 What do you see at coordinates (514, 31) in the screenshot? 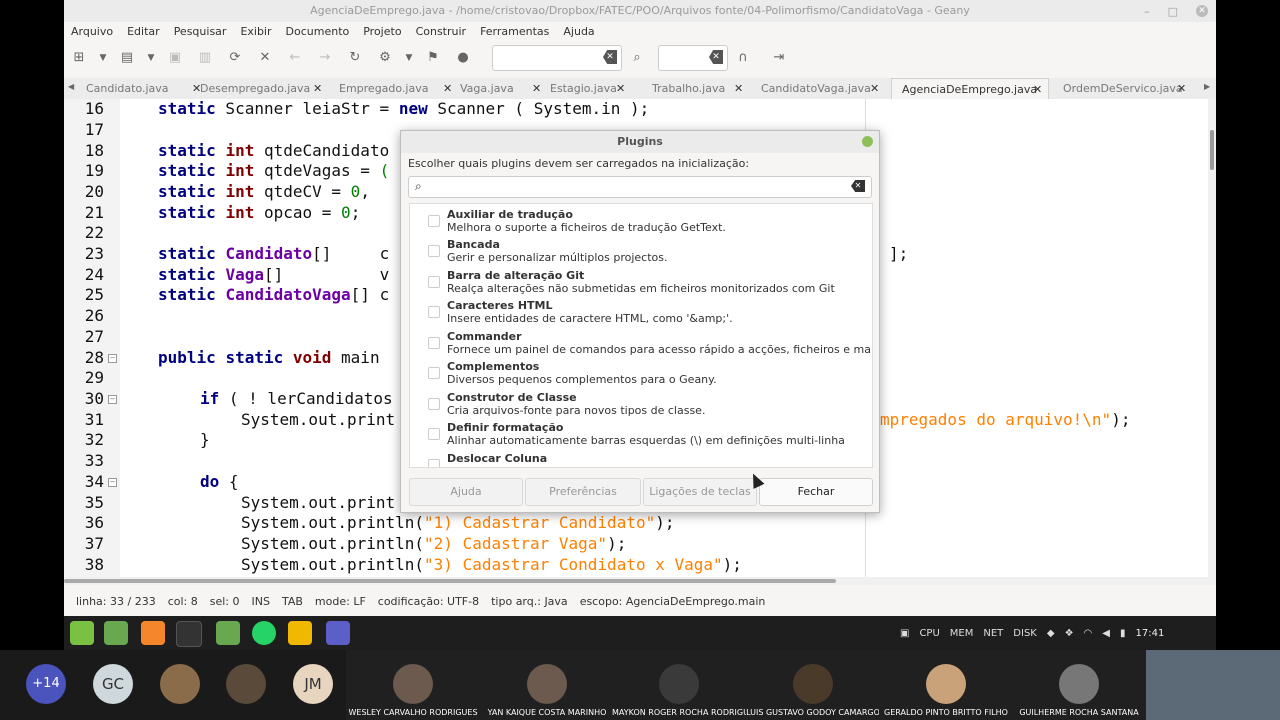
I see `menu-ferramentas: Ferramentas` at bounding box center [514, 31].